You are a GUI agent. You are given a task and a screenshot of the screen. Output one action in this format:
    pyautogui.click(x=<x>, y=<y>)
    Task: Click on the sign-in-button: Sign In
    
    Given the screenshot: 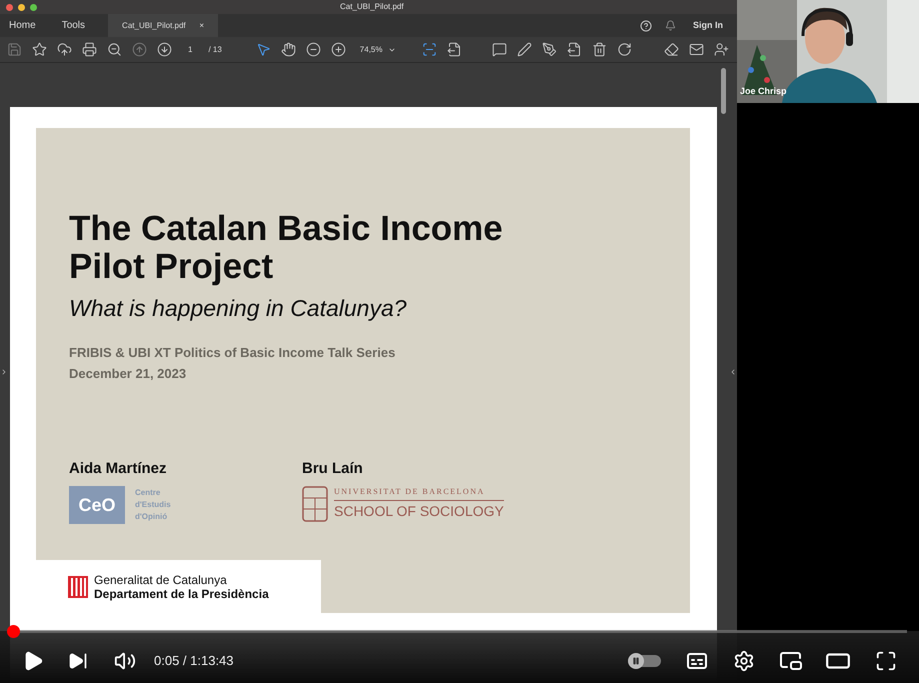 What is the action you would take?
    pyautogui.click(x=708, y=25)
    